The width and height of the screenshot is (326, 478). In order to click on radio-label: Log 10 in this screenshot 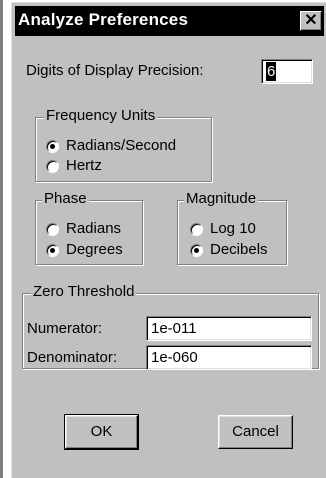, I will do `click(233, 228)`.